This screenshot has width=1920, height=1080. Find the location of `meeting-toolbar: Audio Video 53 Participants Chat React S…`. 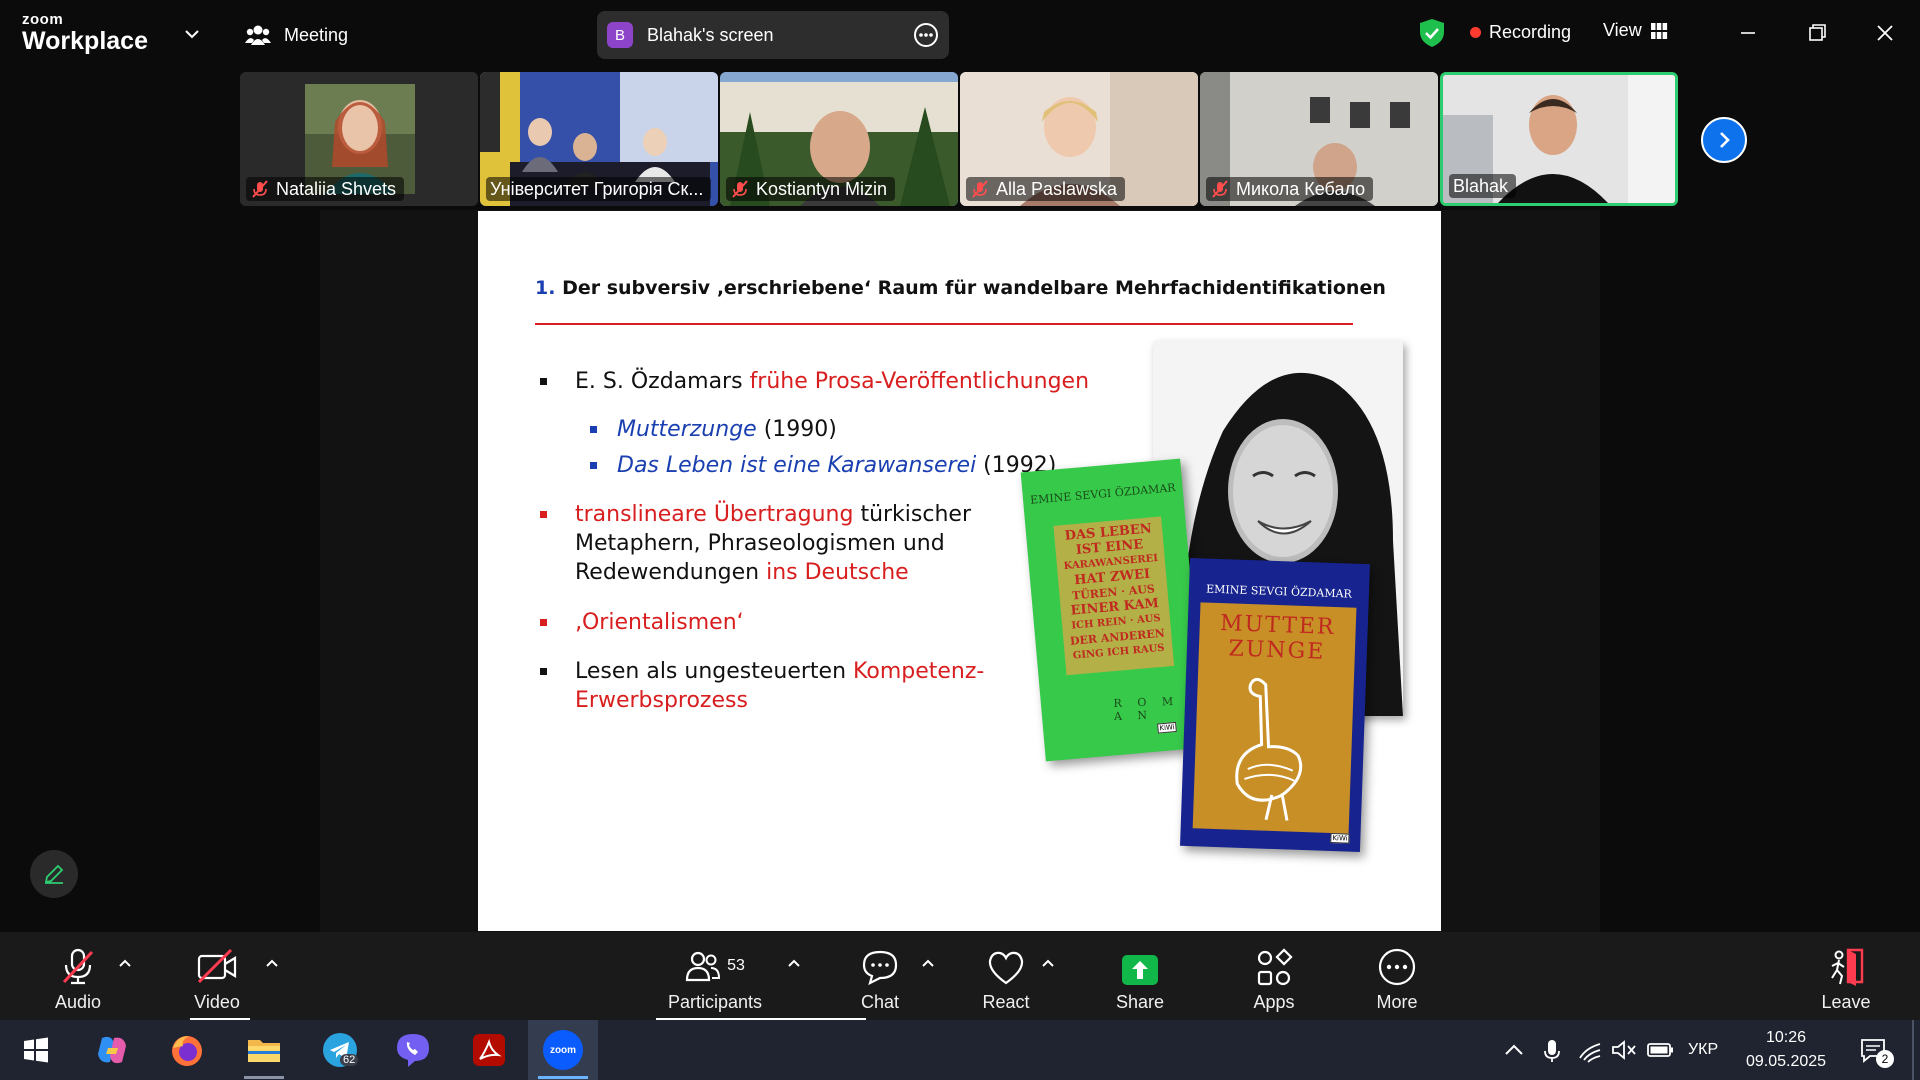

meeting-toolbar: Audio Video 53 Participants Chat React S… is located at coordinates (960, 976).